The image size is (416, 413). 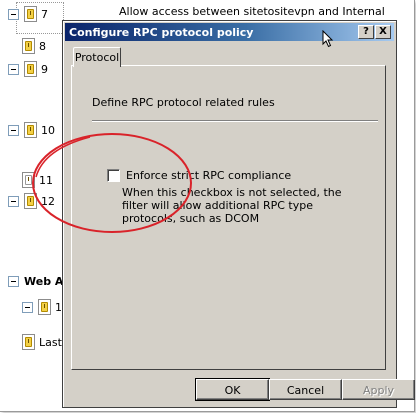 I want to click on rule-number: 11, so click(x=46, y=180).